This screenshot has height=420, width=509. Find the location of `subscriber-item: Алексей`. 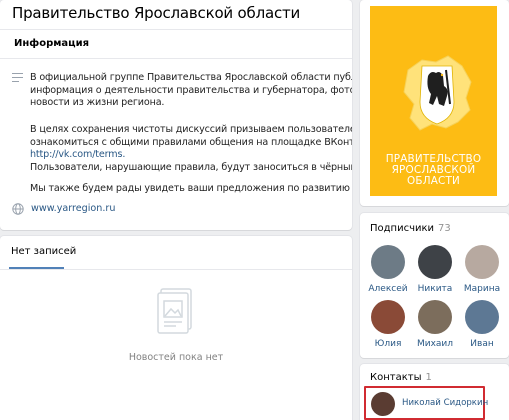

subscriber-item: Алексей is located at coordinates (388, 269).